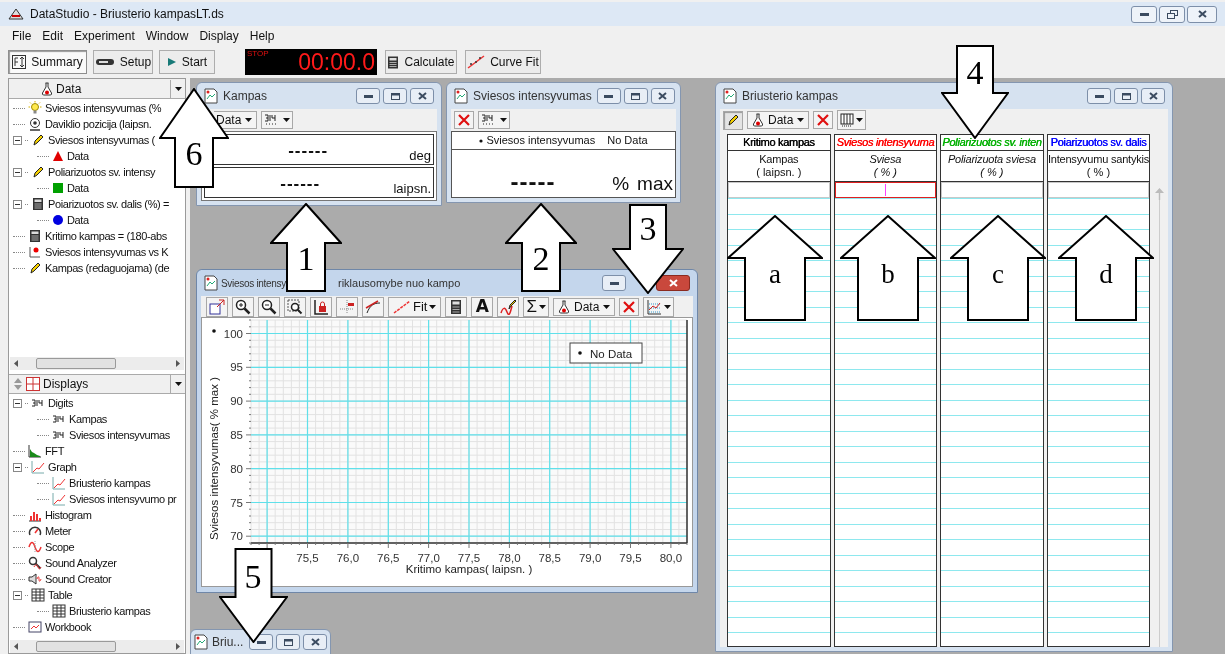 The width and height of the screenshot is (1225, 654). I want to click on tree-item: Digits, so click(61, 403).